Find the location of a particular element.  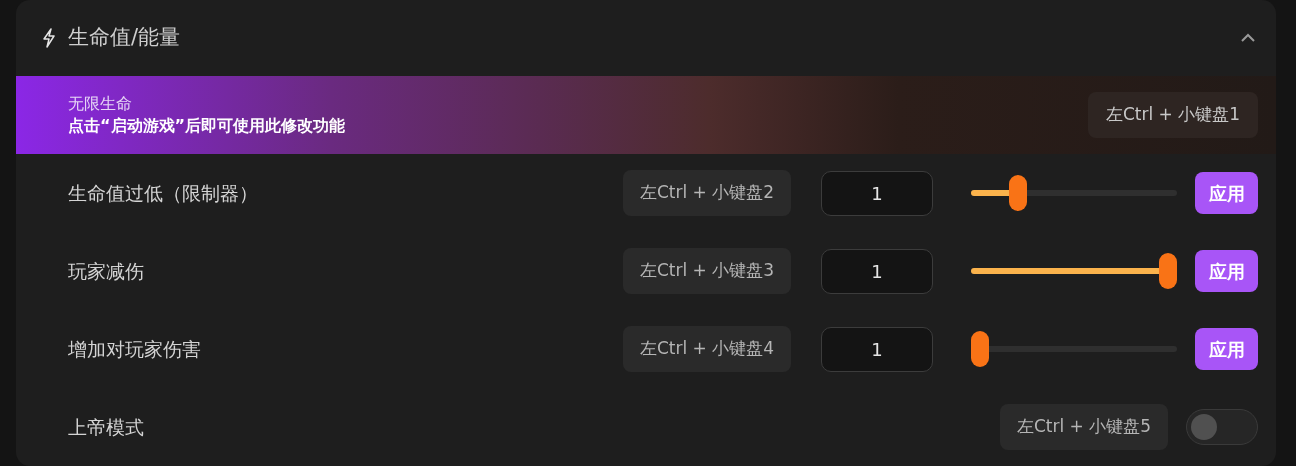

notice-text: 点击“启动游戏”后即可使用此修改功能 is located at coordinates (207, 126).